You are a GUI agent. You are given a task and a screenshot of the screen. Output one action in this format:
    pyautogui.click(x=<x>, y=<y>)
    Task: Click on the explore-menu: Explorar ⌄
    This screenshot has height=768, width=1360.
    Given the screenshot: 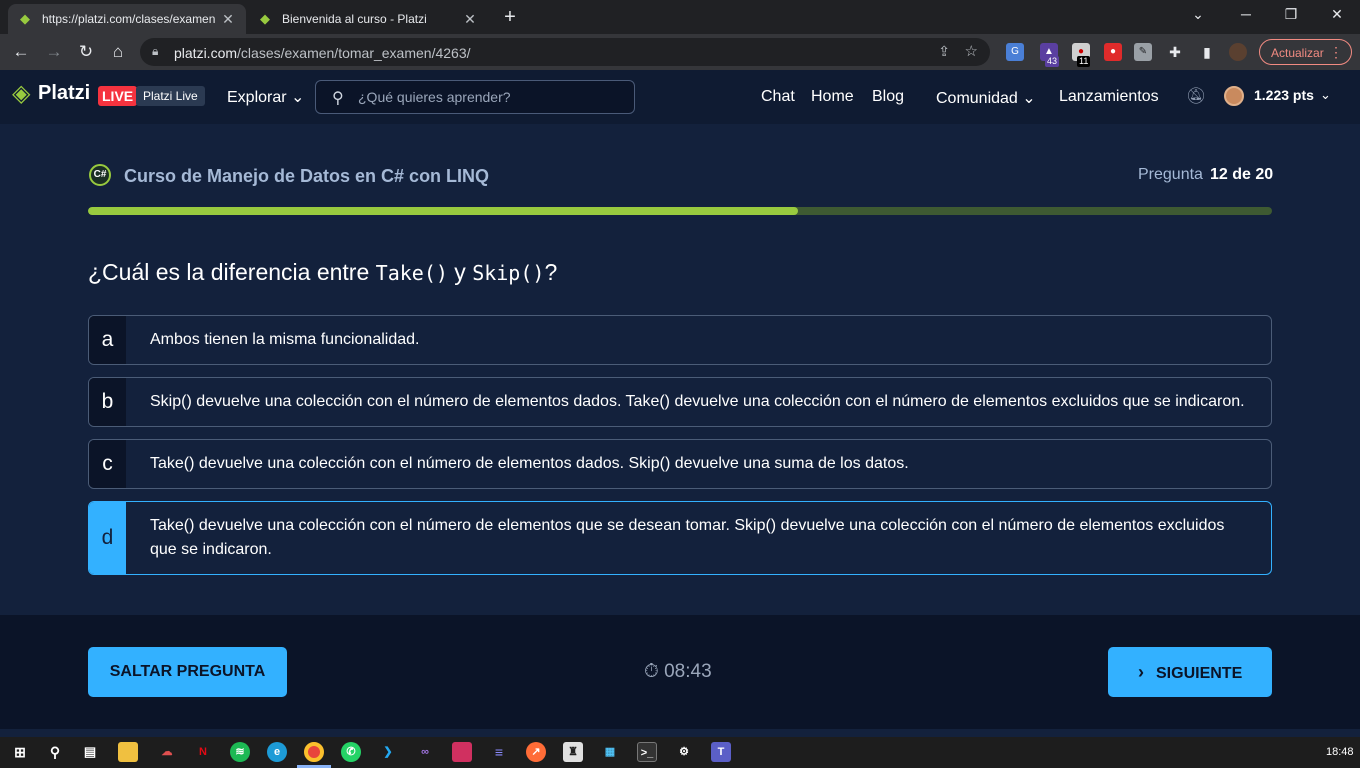 What is the action you would take?
    pyautogui.click(x=265, y=97)
    